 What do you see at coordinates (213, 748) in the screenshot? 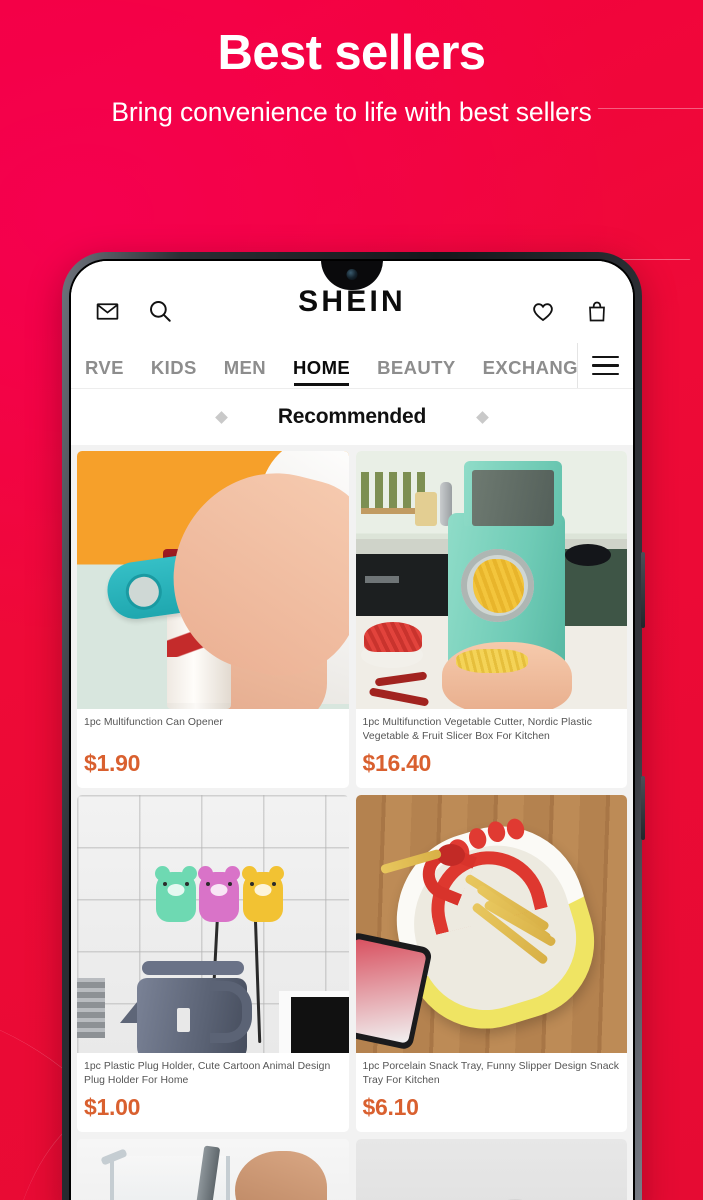
I see `product-info: 1pc Multifunction Can Opener $1.90` at bounding box center [213, 748].